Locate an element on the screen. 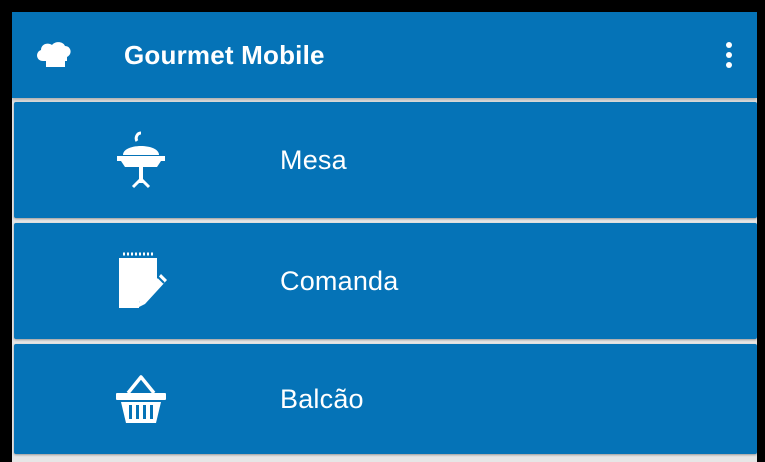  frame-border-right is located at coordinates (761, 231).